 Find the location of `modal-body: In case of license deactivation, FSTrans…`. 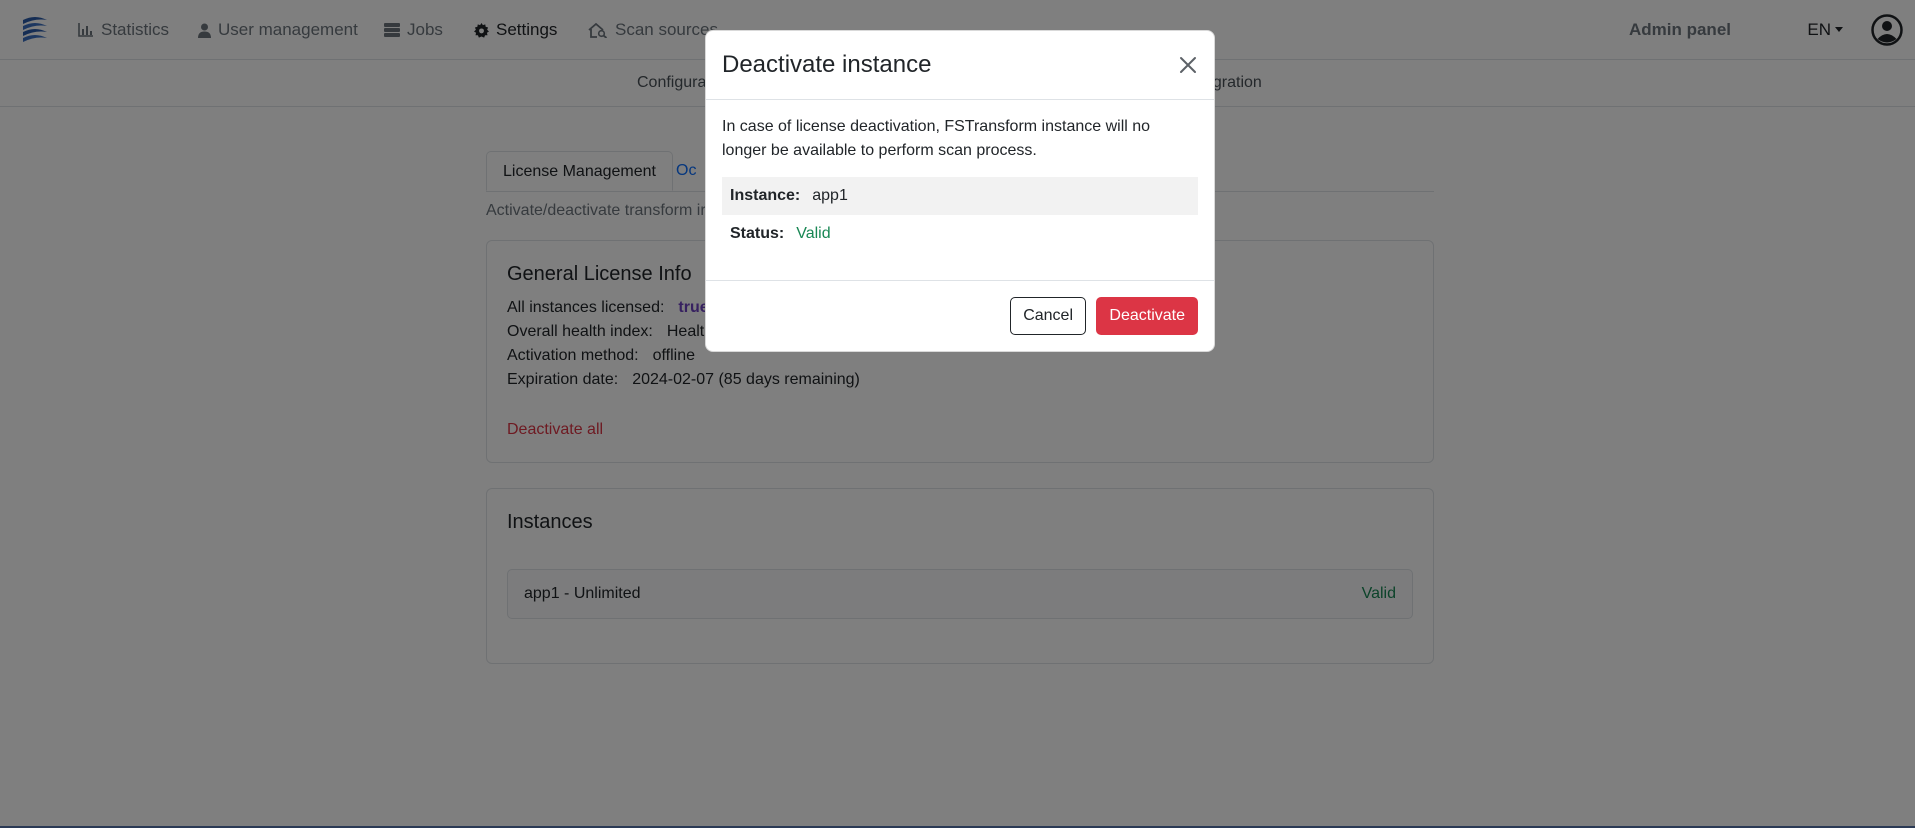

modal-body: In case of license deactivation, FSTrans… is located at coordinates (960, 178).